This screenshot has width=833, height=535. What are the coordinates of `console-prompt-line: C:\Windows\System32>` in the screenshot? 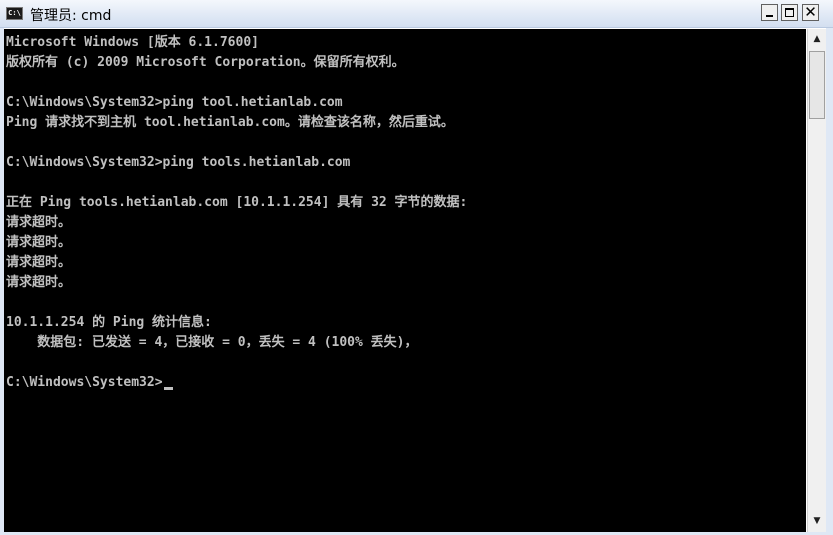 It's located at (236, 383).